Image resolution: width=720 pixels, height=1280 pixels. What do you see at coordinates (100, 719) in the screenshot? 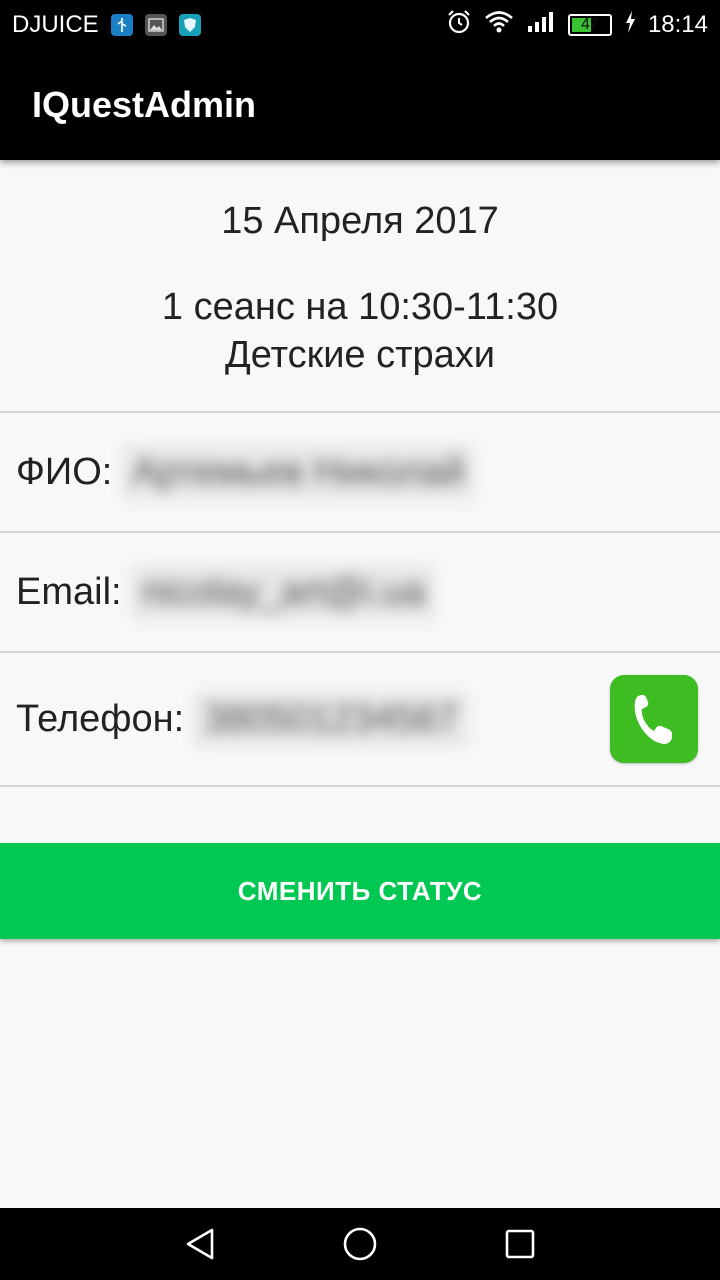
I see `phone-label: Телефон:` at bounding box center [100, 719].